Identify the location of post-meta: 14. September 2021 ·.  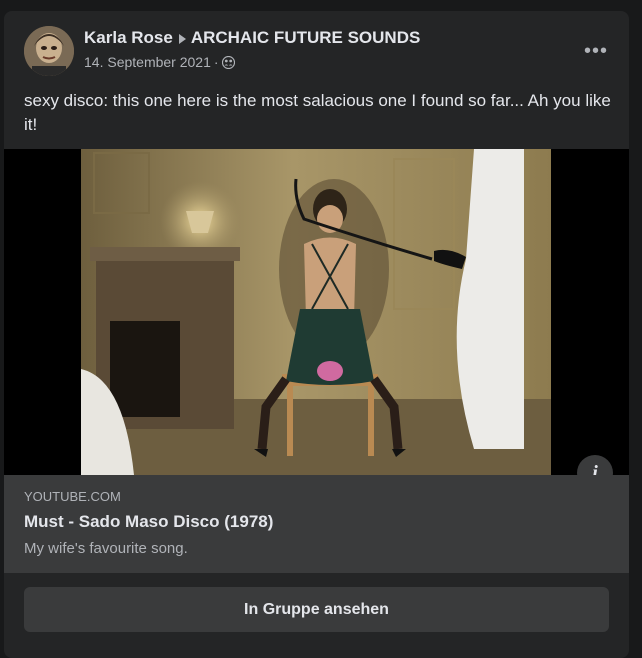
(159, 62).